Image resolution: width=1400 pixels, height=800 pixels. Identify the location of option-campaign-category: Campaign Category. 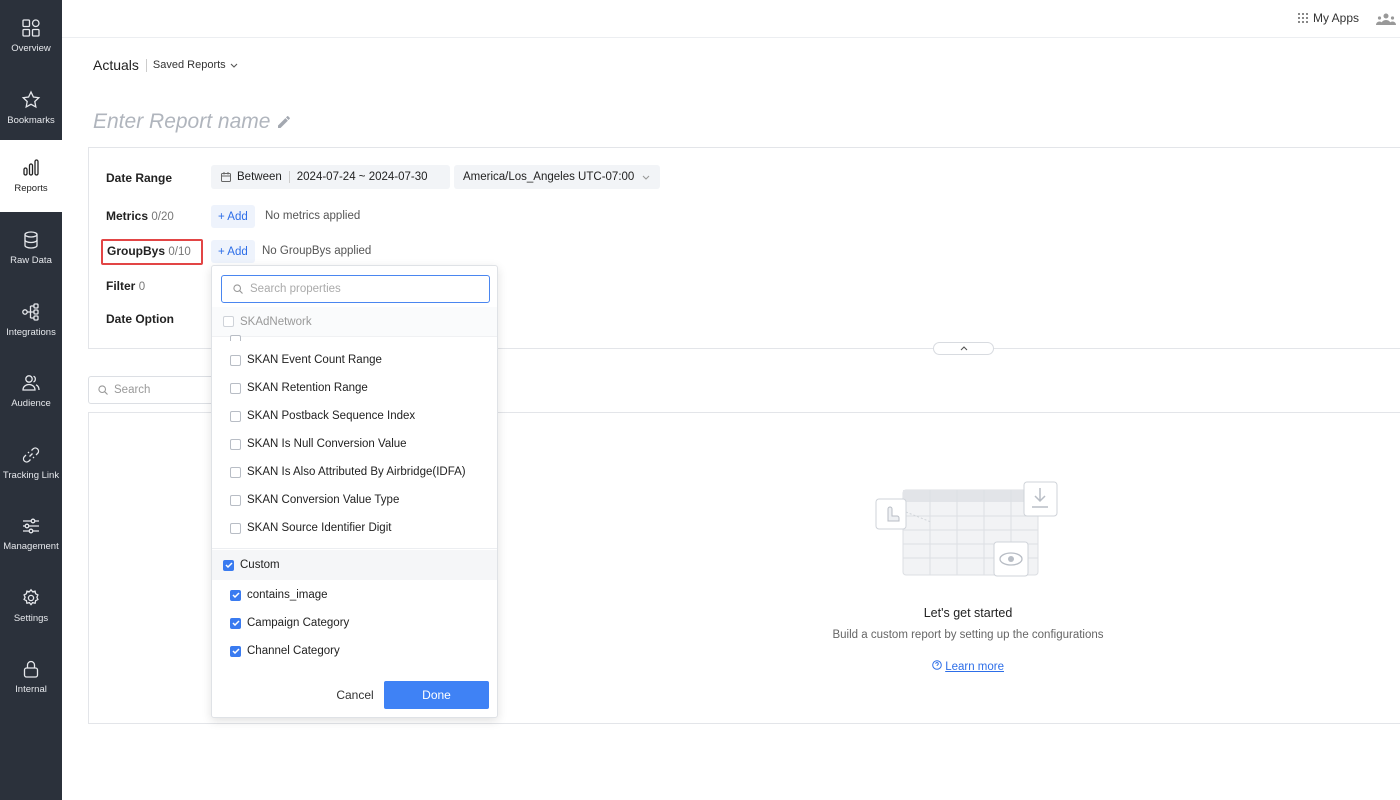
(289, 623).